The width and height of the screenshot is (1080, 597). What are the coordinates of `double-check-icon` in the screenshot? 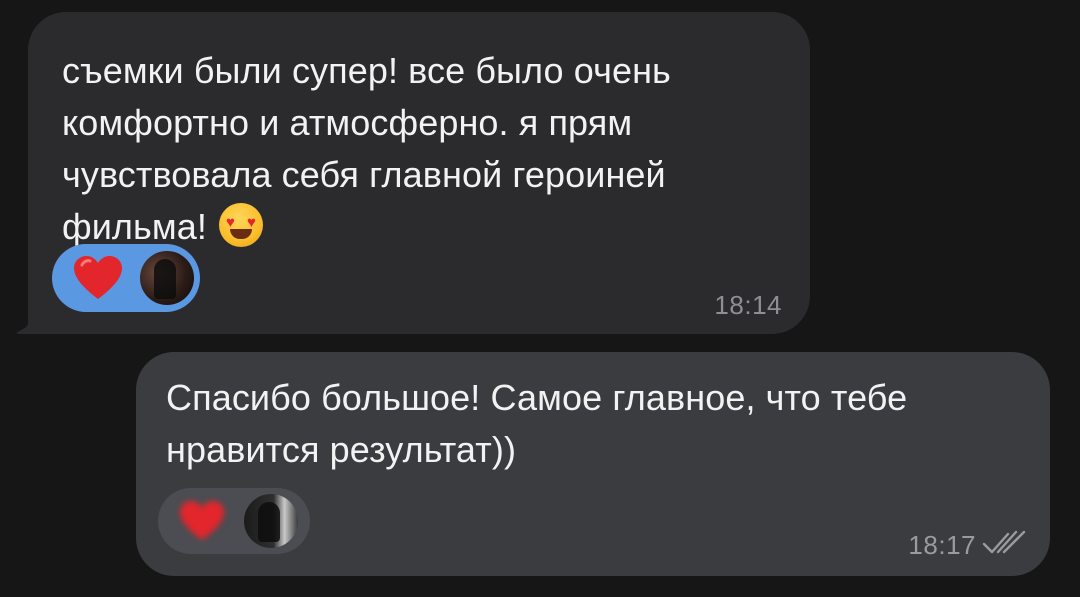 It's located at (1005, 543).